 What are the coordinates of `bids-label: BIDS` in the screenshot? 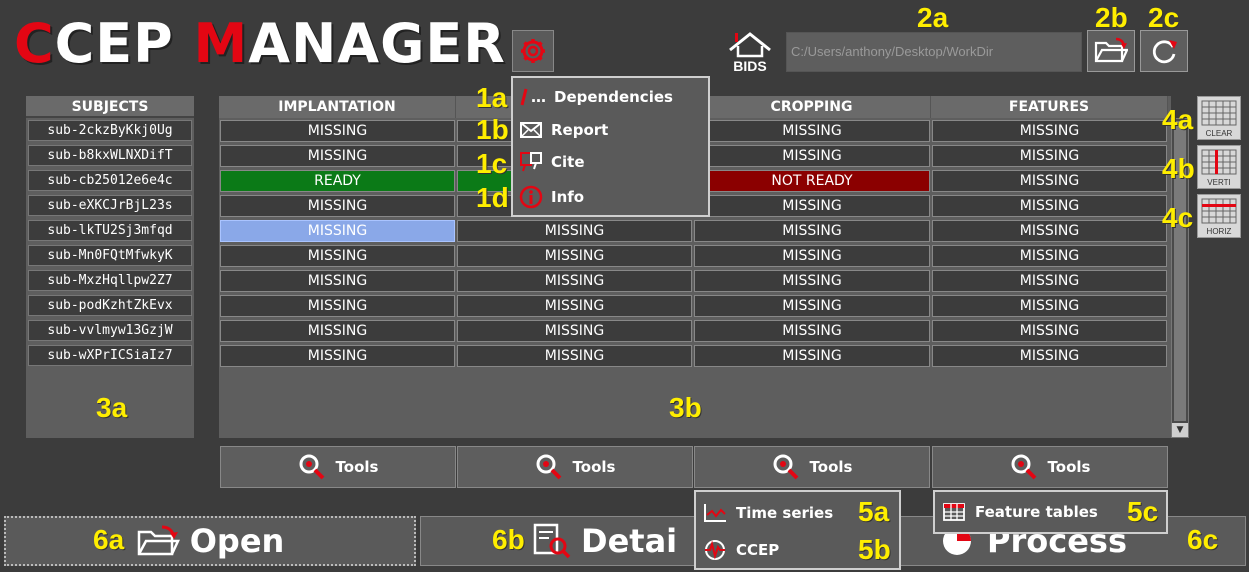 It's located at (750, 66).